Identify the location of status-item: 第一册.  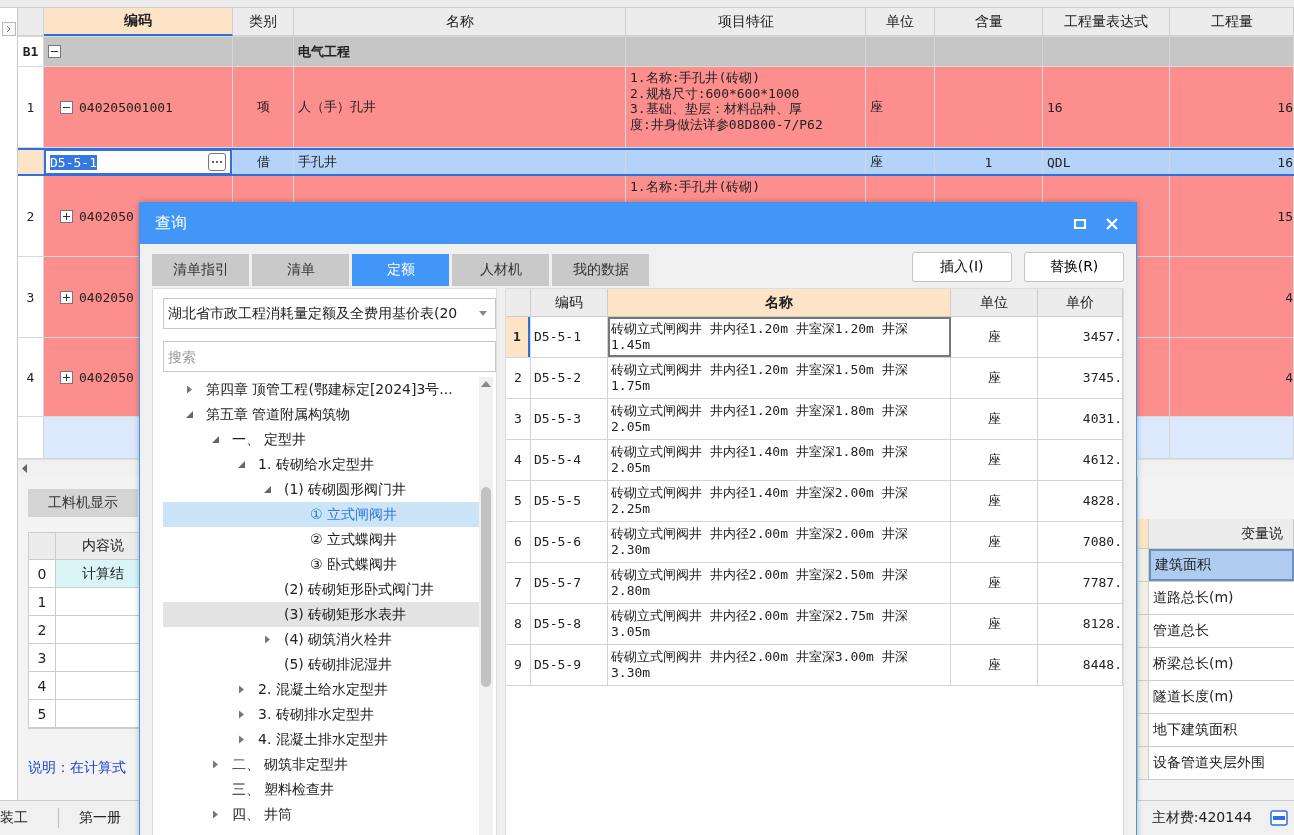
(109, 818).